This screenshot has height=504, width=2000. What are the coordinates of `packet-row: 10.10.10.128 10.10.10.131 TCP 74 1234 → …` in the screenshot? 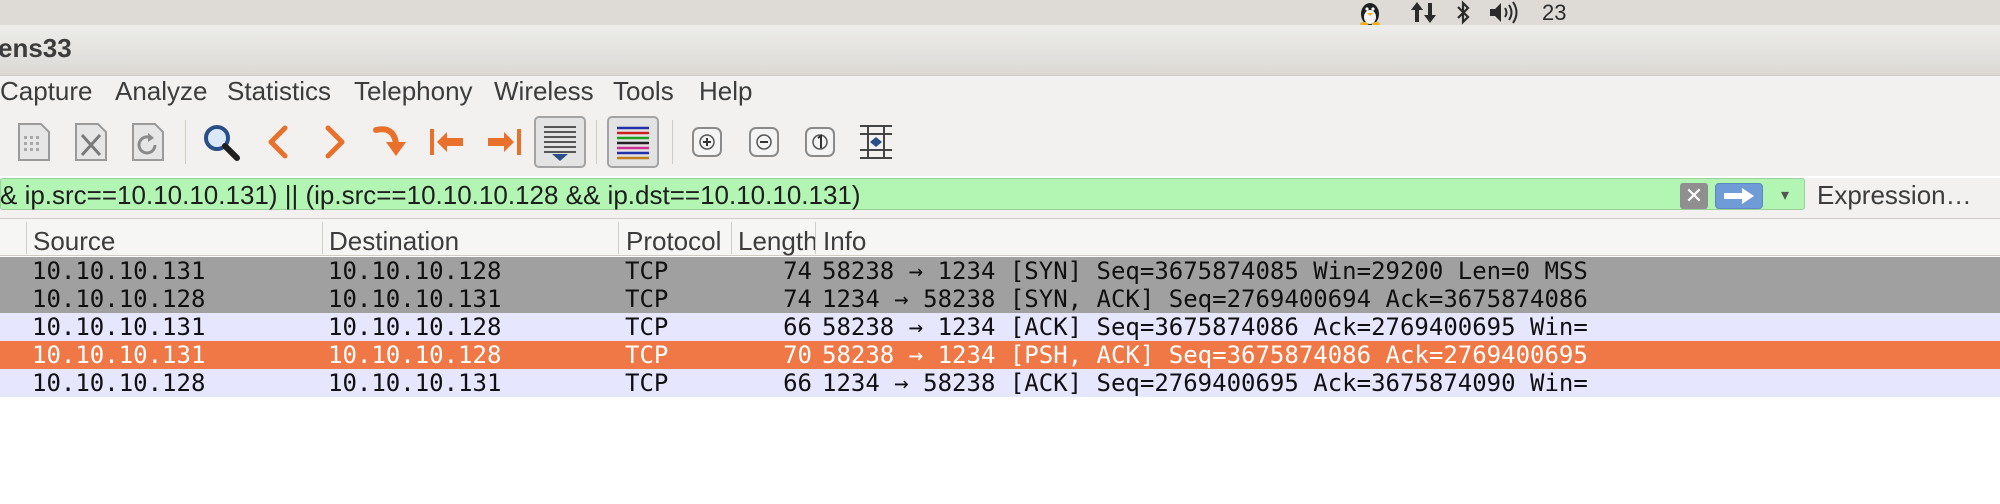 It's located at (1000, 299).